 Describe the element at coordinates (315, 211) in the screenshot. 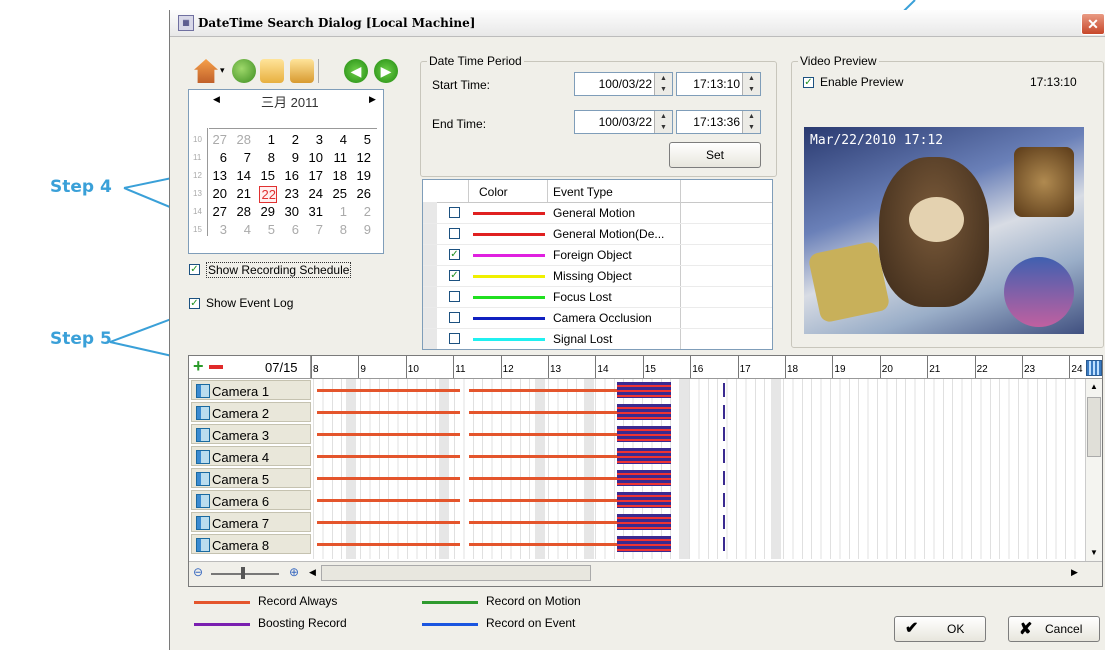

I see `calendar-day: 31` at that location.